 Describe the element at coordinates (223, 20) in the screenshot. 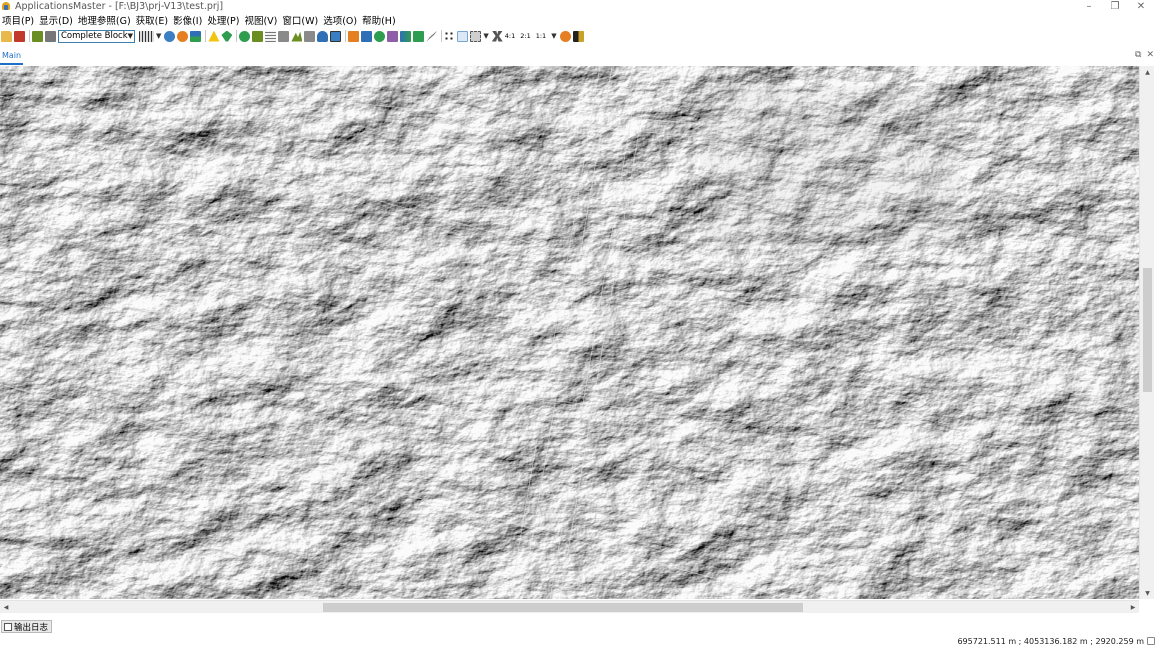

I see `menu-process: 处理(P)` at that location.